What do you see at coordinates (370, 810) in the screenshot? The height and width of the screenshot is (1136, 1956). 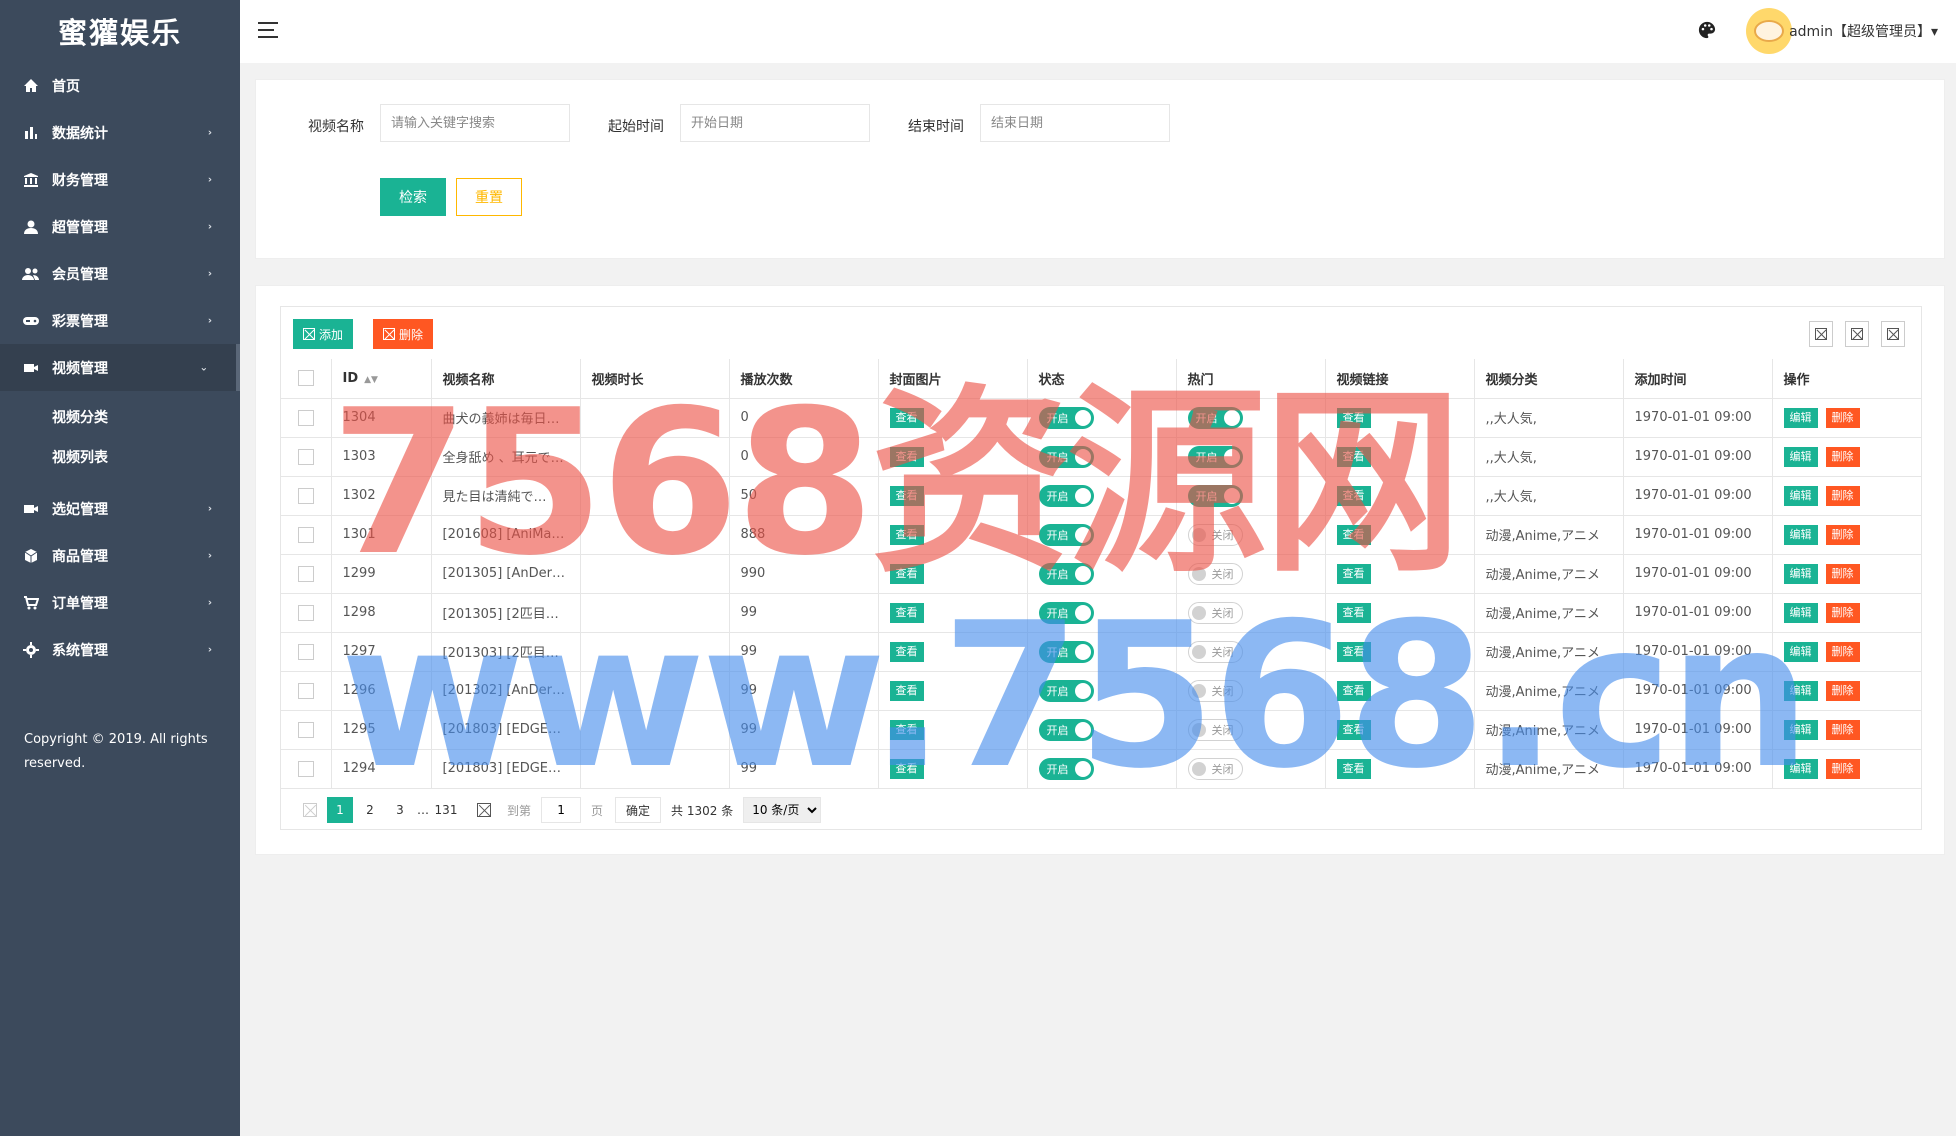 I see `page-button: 2` at bounding box center [370, 810].